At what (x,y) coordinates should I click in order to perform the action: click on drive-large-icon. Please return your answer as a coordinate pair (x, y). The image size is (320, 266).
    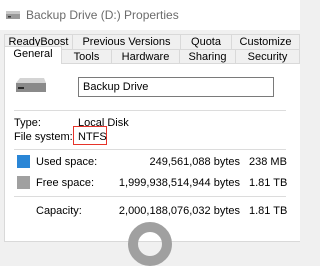
    Looking at the image, I should click on (31, 85).